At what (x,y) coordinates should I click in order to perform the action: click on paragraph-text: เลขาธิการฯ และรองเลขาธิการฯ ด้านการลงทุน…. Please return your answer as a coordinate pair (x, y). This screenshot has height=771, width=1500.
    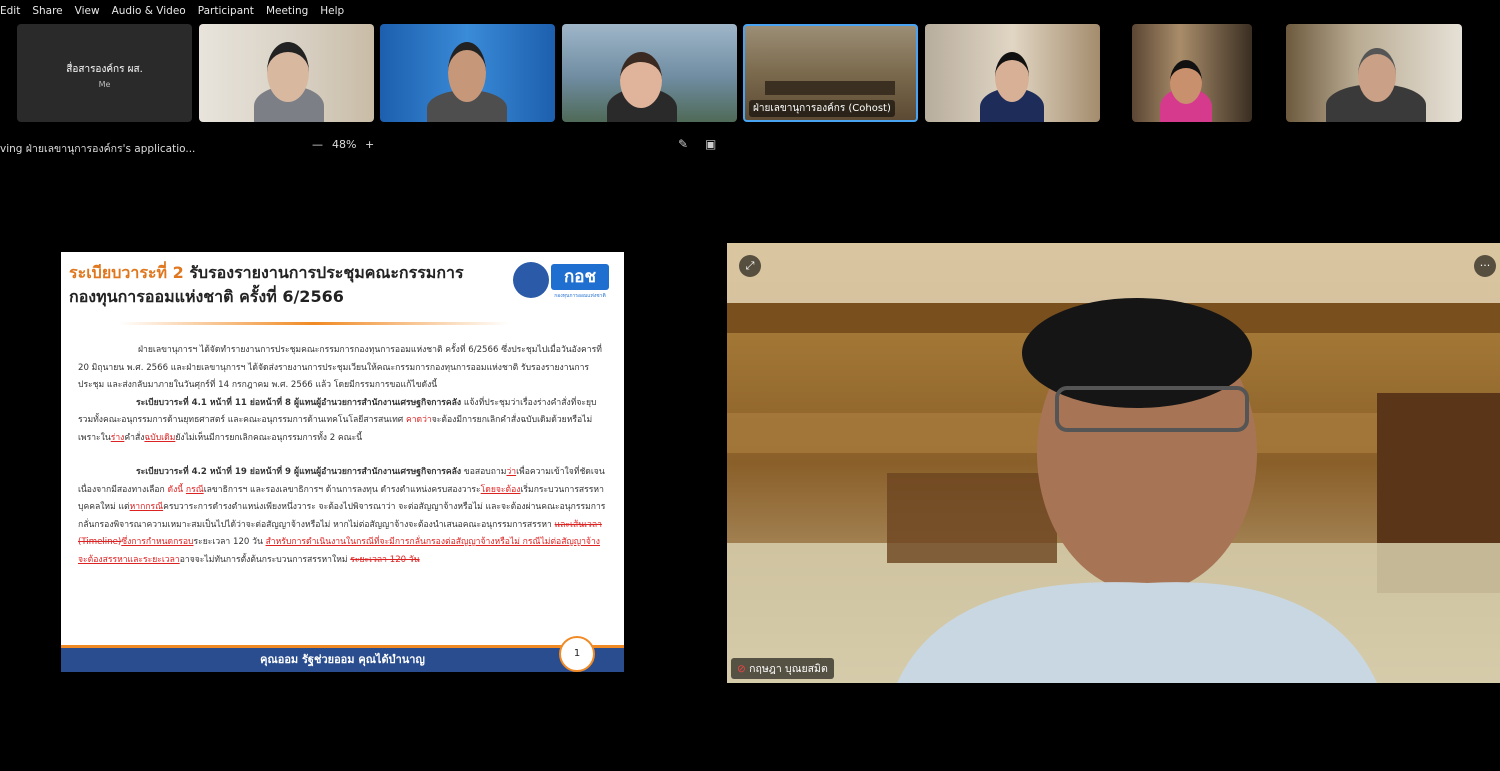
    Looking at the image, I should click on (342, 489).